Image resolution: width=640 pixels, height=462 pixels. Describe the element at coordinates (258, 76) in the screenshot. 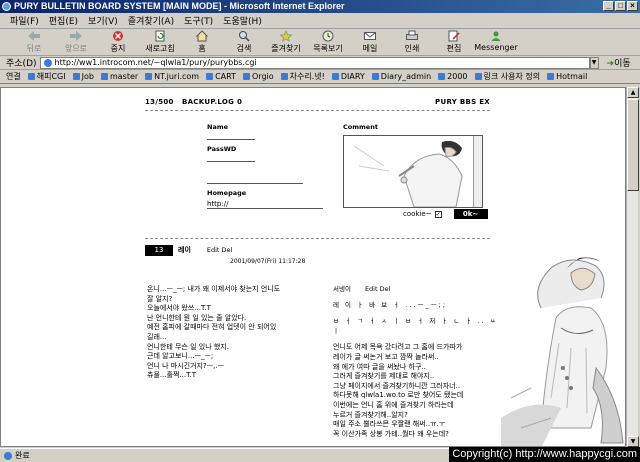

I see `link-item: Orgio` at that location.